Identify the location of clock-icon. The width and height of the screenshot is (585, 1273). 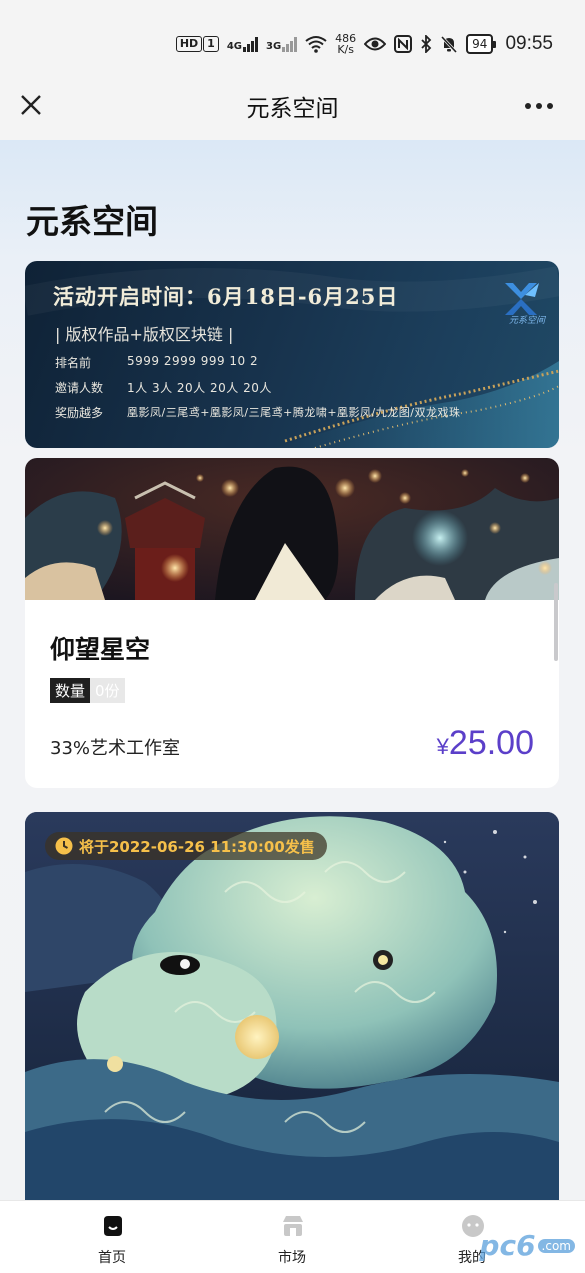
(64, 846).